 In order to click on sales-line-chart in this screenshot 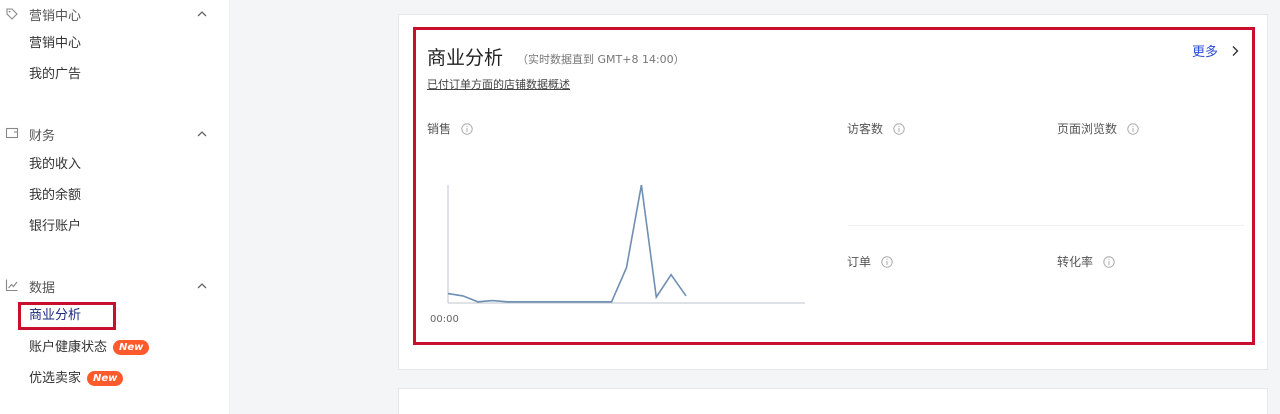, I will do `click(626, 244)`.